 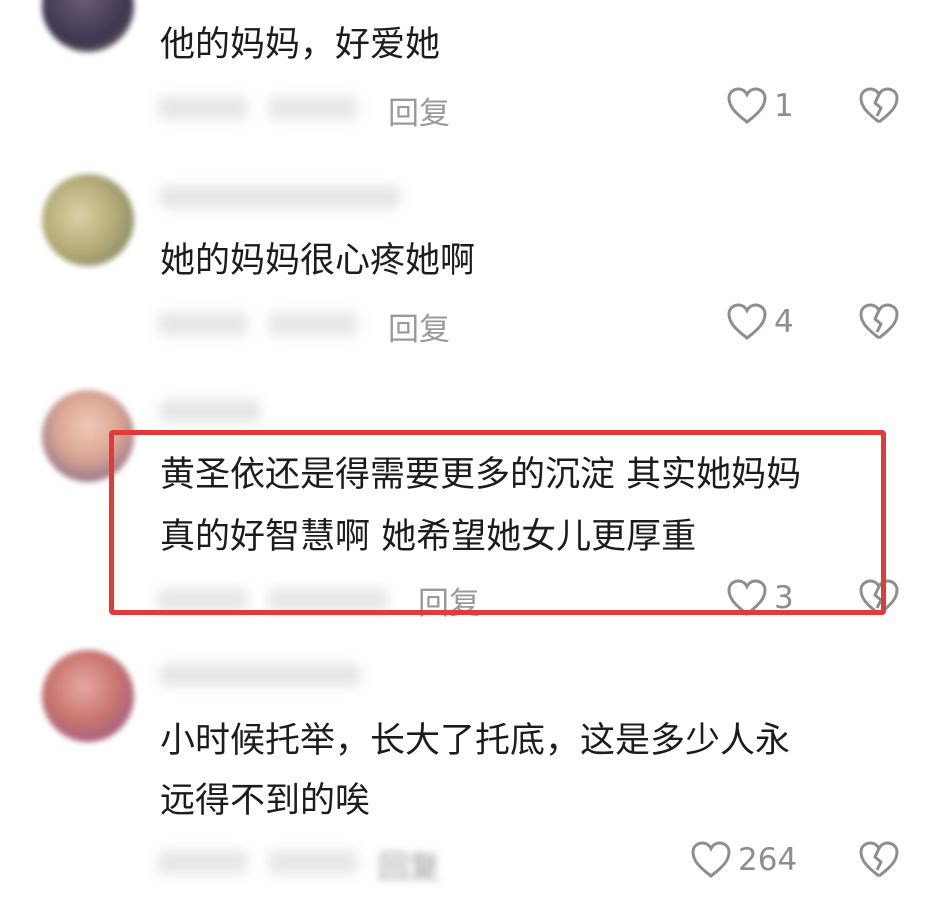 I want to click on comment-text: 她的妈妈很心疼她啊, so click(x=318, y=261).